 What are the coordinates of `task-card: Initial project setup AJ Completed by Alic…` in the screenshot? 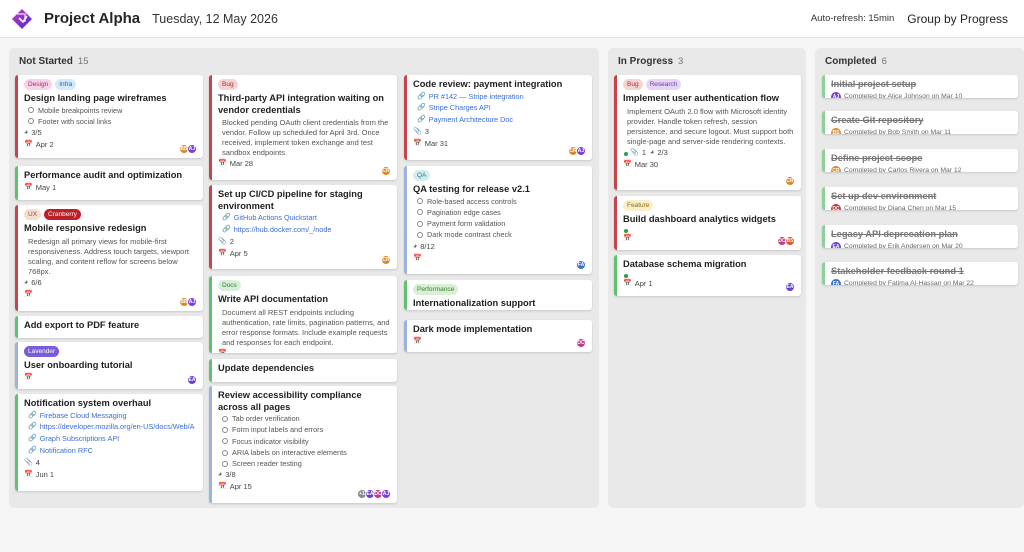 It's located at (920, 86).